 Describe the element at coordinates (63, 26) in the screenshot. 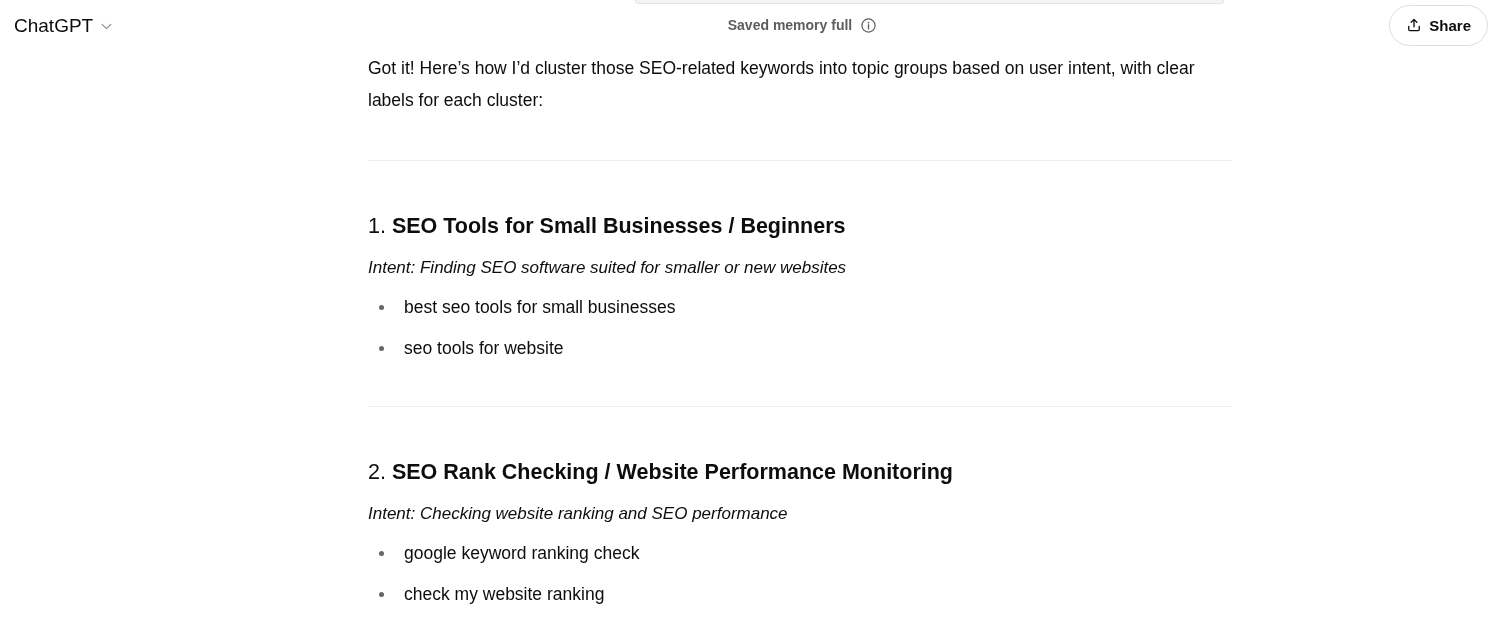

I see `model-selector: ChatGPT` at that location.